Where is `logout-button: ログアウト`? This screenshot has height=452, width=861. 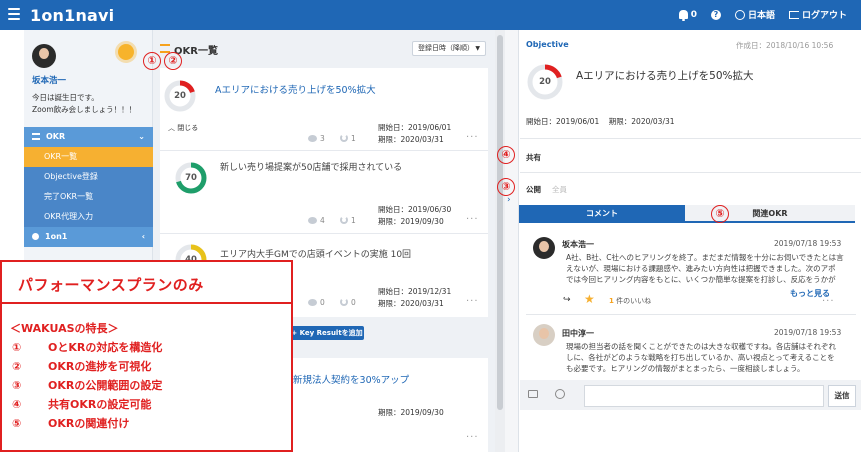
logout-button: ログアウト is located at coordinates (817, 14).